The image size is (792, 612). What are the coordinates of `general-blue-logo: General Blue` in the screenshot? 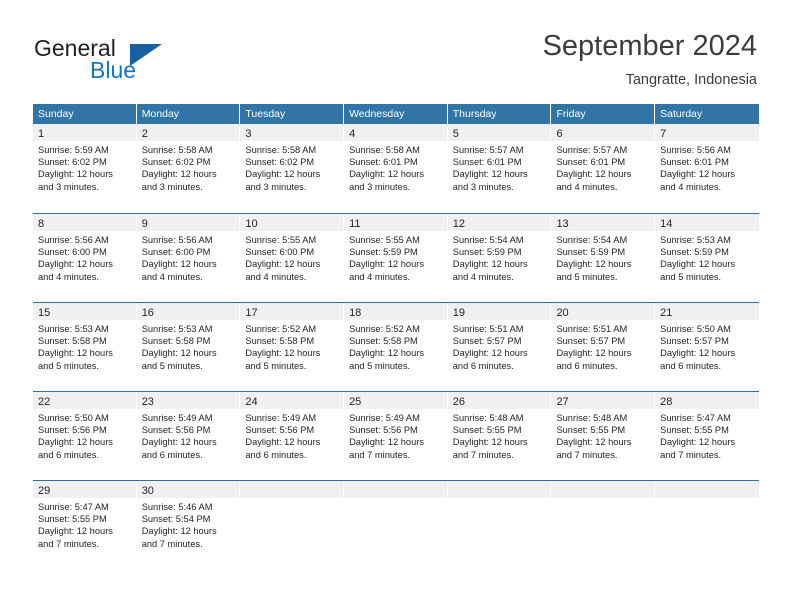 It's located at (124, 62).